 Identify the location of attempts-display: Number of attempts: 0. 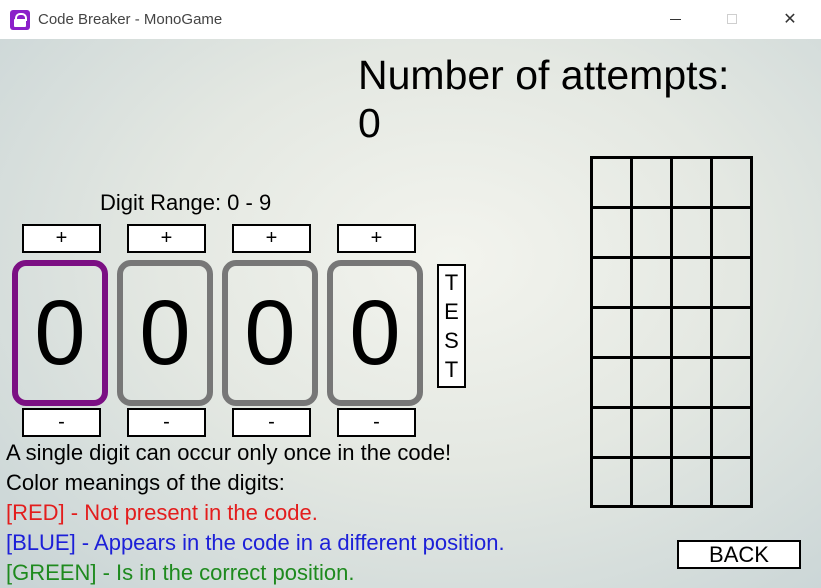
(543, 99).